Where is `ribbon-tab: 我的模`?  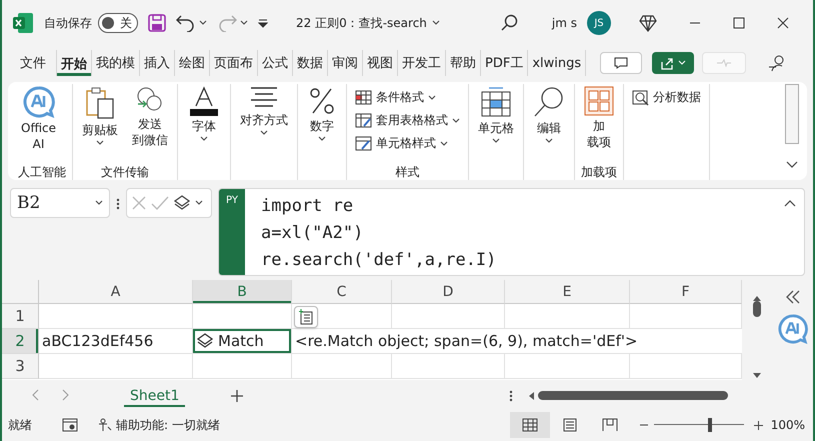
ribbon-tab: 我的模 is located at coordinates (116, 63).